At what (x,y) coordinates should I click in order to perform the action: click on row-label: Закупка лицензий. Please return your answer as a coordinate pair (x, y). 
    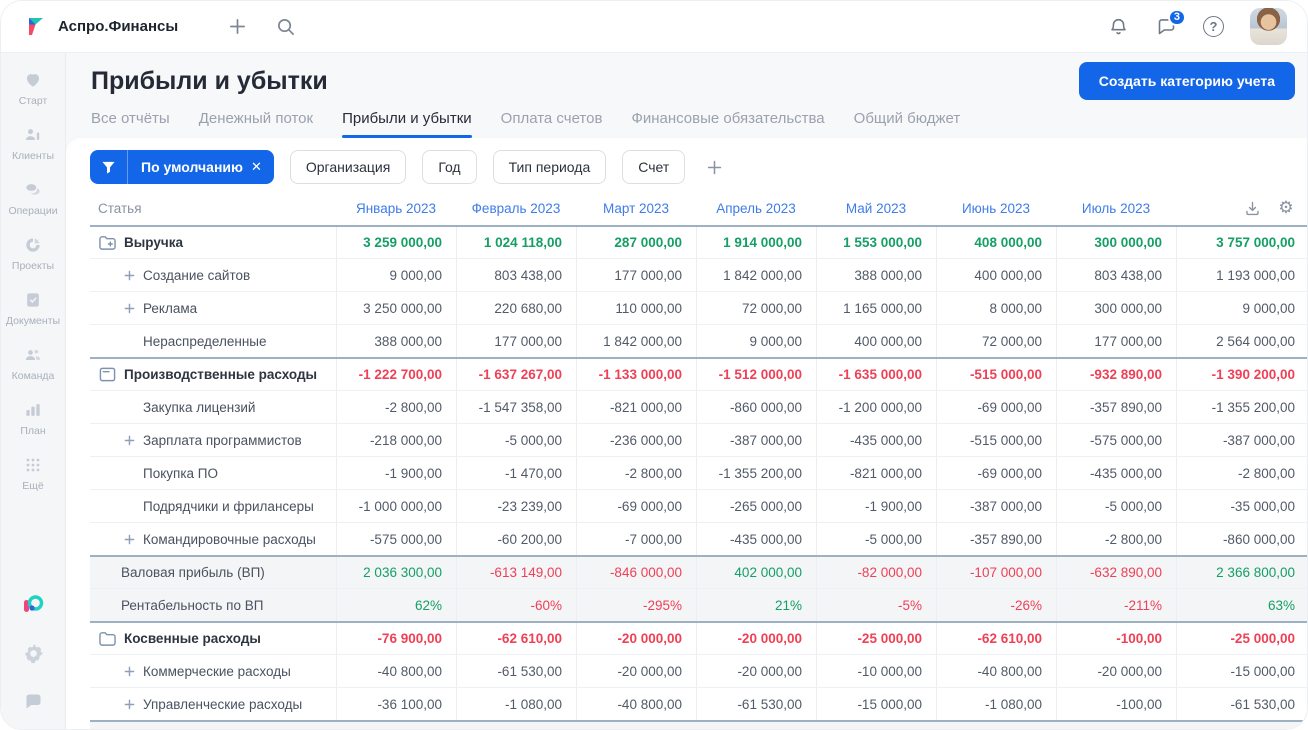
    Looking at the image, I should click on (213, 407).